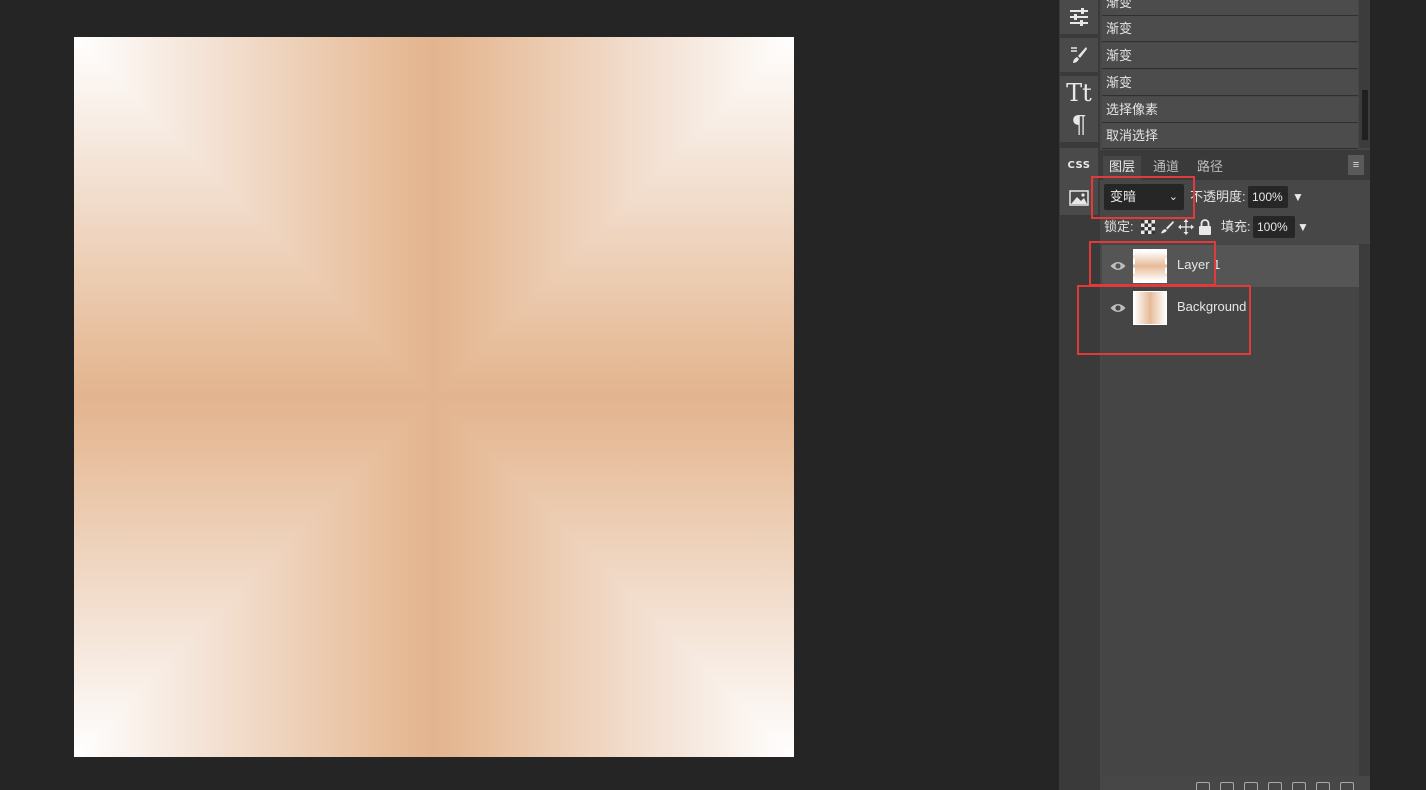  What do you see at coordinates (1230, 136) in the screenshot?
I see `history-item: 取消选择` at bounding box center [1230, 136].